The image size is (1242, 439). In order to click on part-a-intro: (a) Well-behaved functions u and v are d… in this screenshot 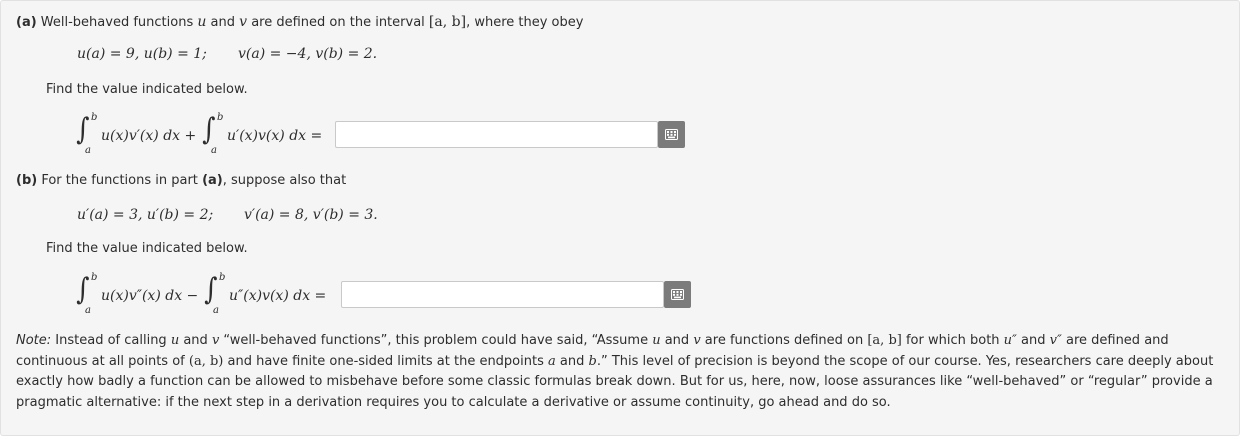, I will do `click(299, 22)`.